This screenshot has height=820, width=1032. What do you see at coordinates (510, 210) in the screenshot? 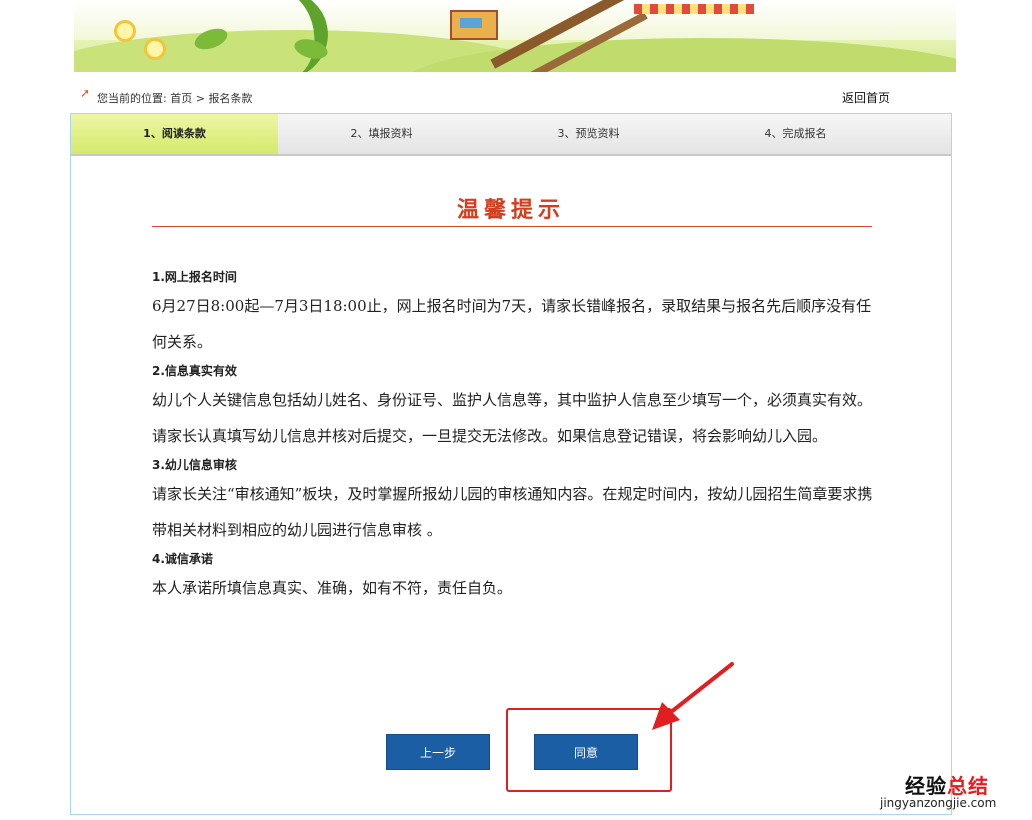
I see `notice-title: 温馨提示` at bounding box center [510, 210].